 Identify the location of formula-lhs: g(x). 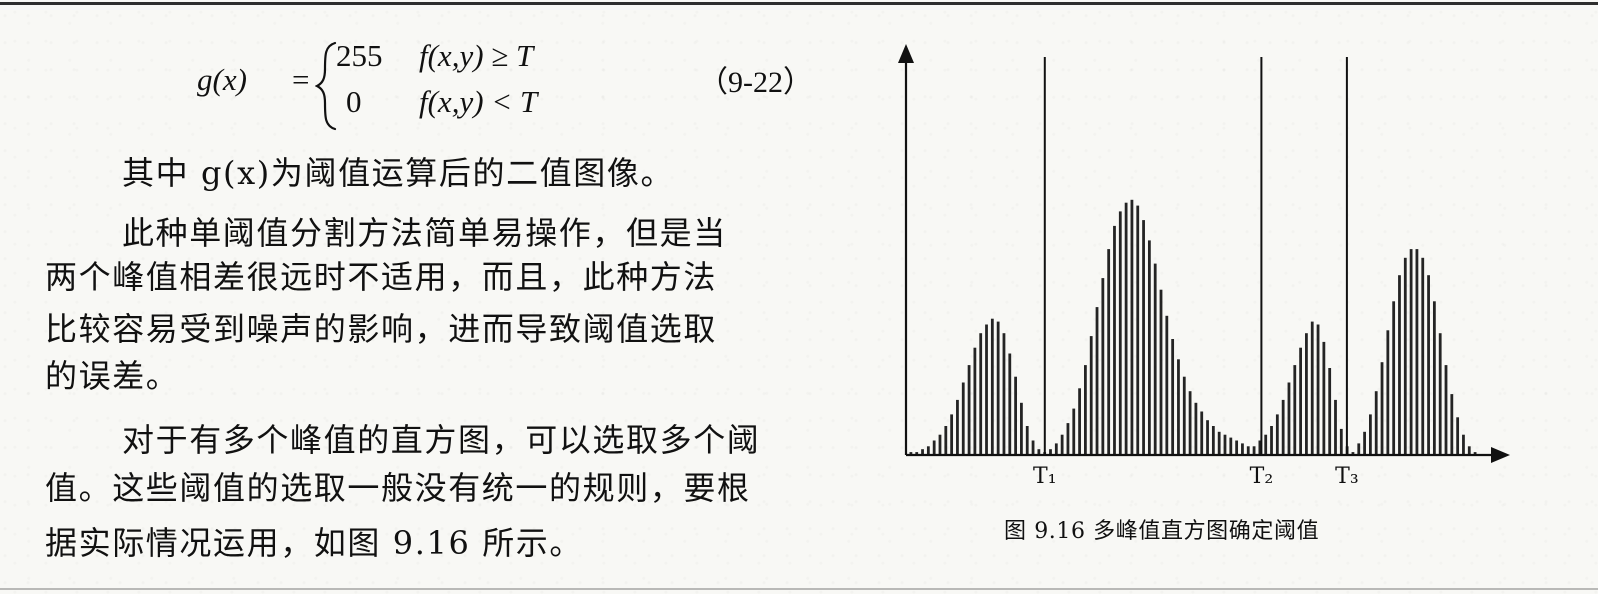
(222, 79).